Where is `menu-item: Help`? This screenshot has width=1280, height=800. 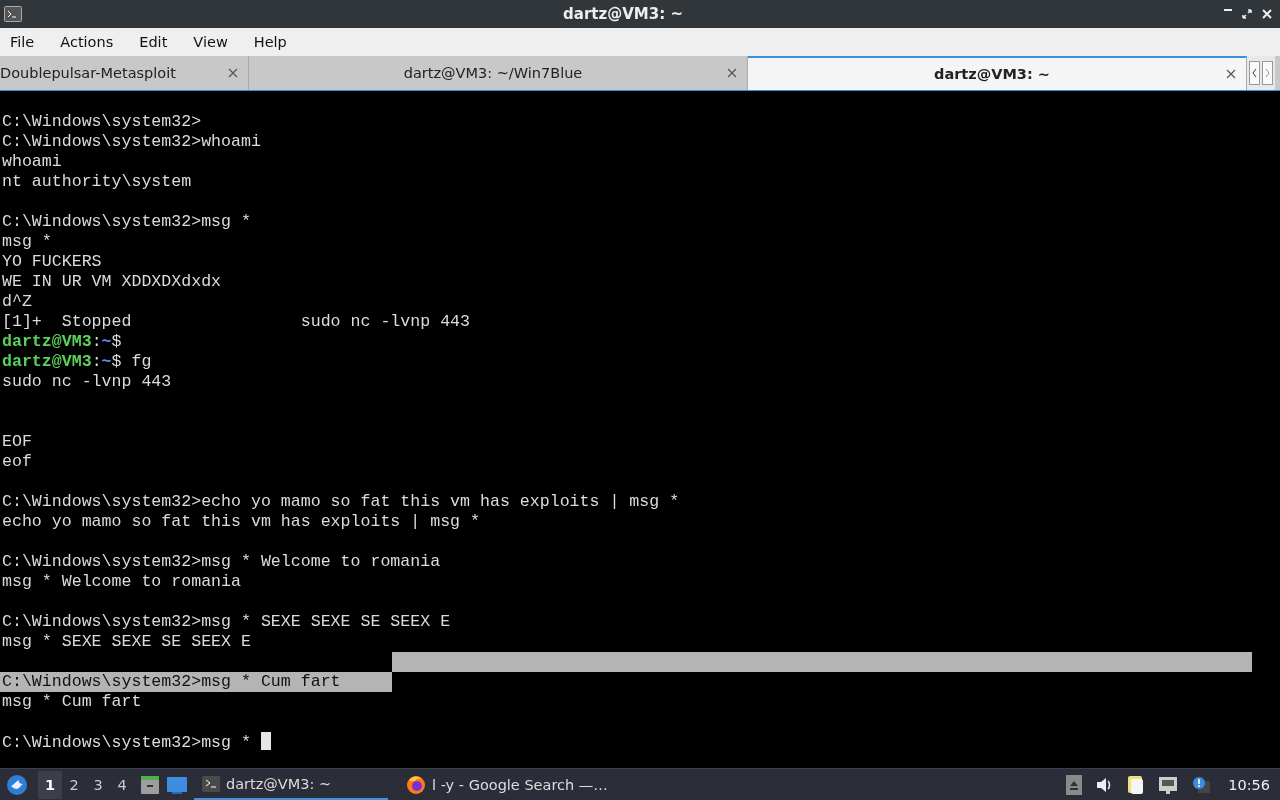 menu-item: Help is located at coordinates (274, 42).